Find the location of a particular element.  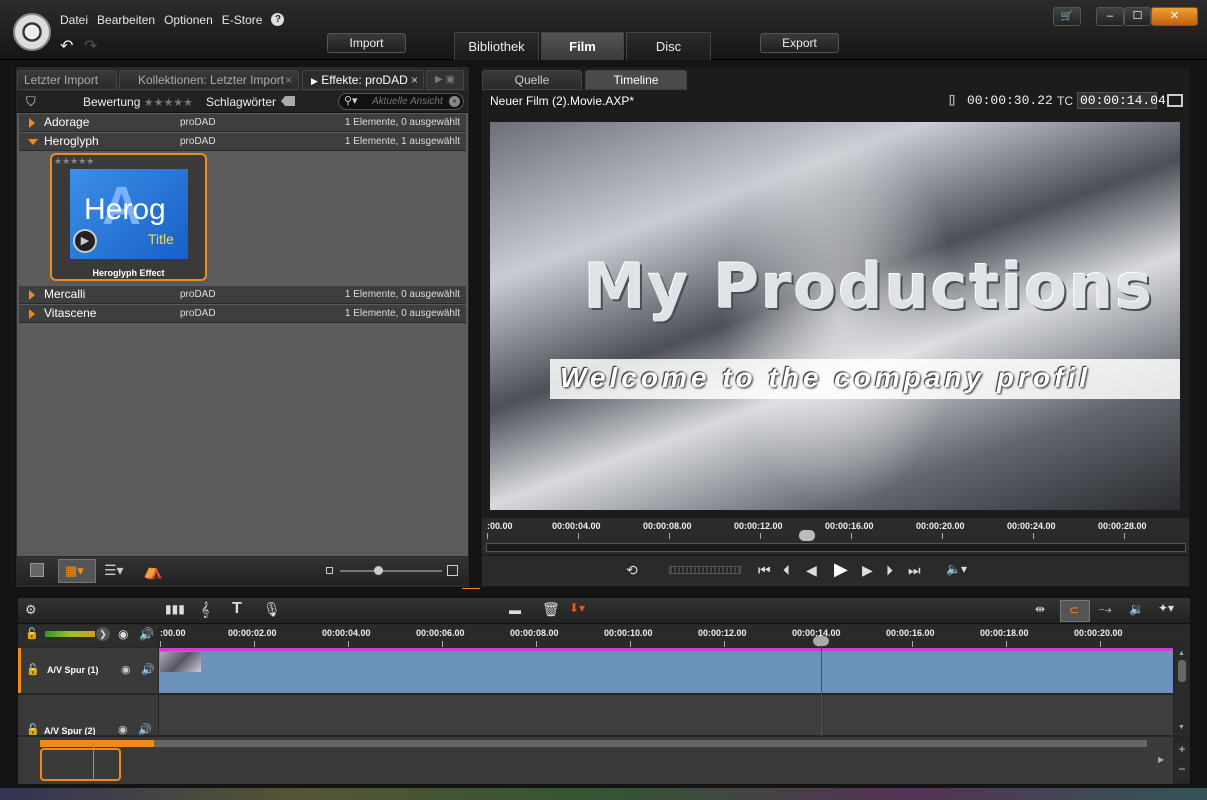

fullscreen-icon is located at coordinates (1175, 100).